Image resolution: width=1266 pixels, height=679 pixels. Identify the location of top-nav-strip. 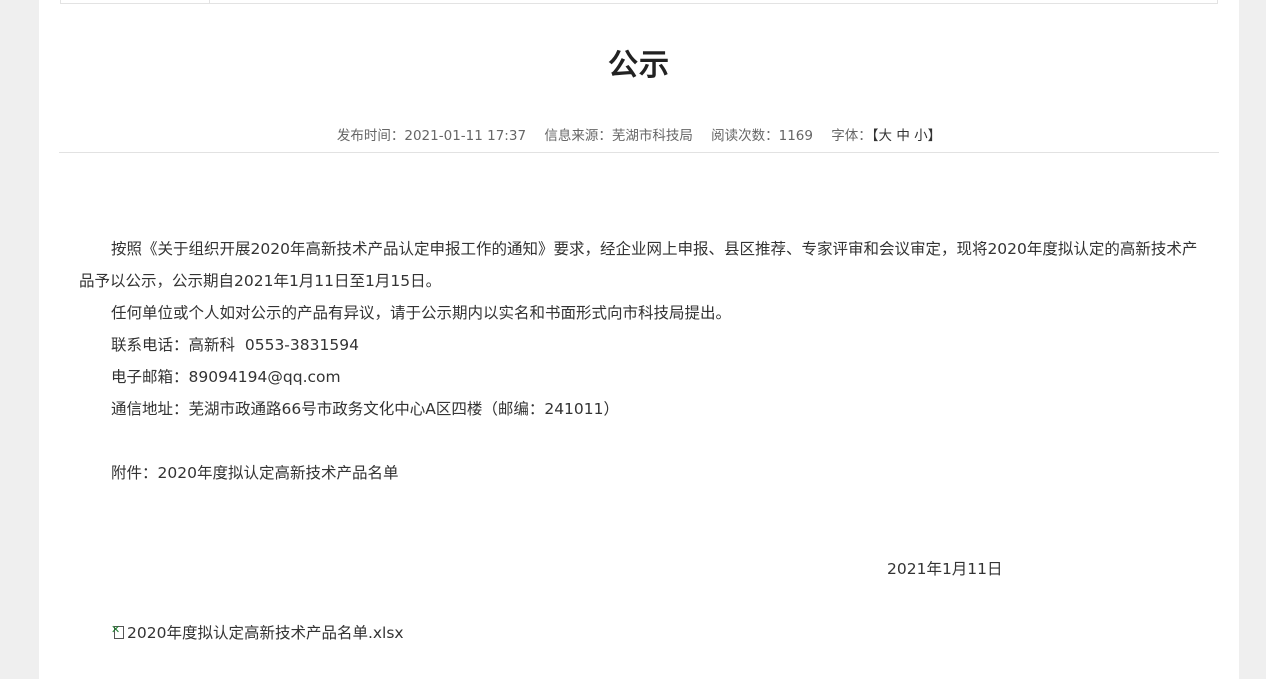
(639, 2).